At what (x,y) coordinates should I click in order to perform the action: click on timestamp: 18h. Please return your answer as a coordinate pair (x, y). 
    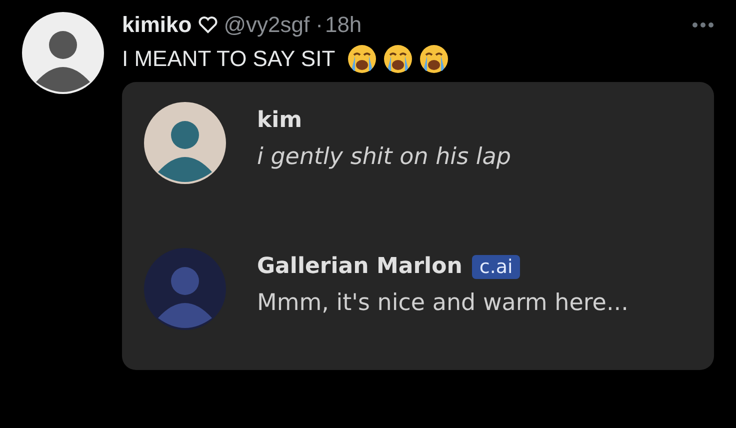
    Looking at the image, I should click on (343, 25).